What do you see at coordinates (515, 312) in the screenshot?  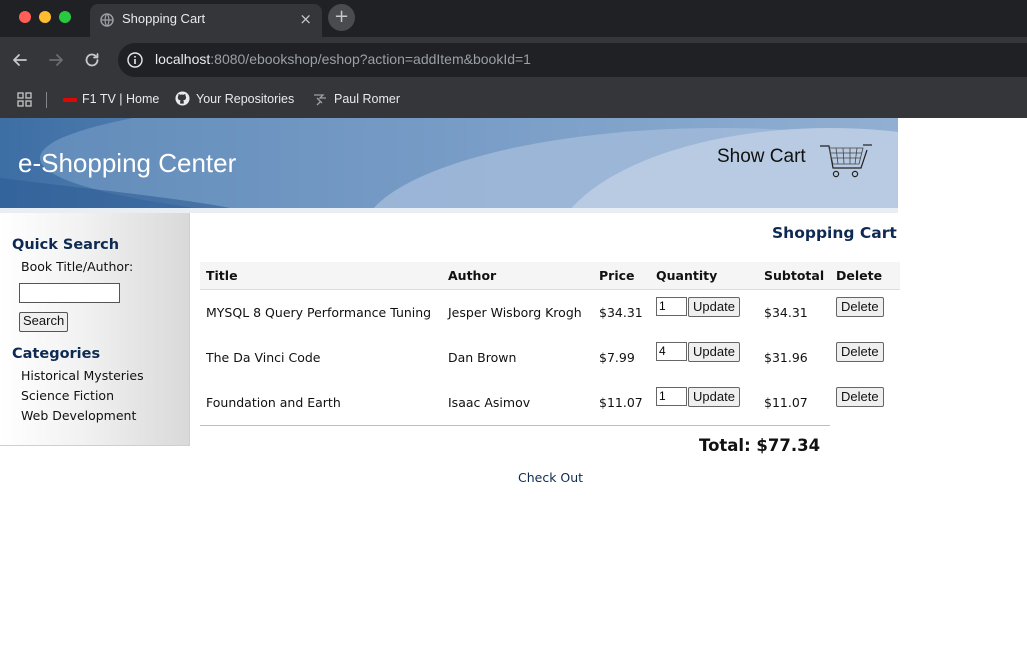 I see `cell-author: Jesper Wisborg Krogh` at bounding box center [515, 312].